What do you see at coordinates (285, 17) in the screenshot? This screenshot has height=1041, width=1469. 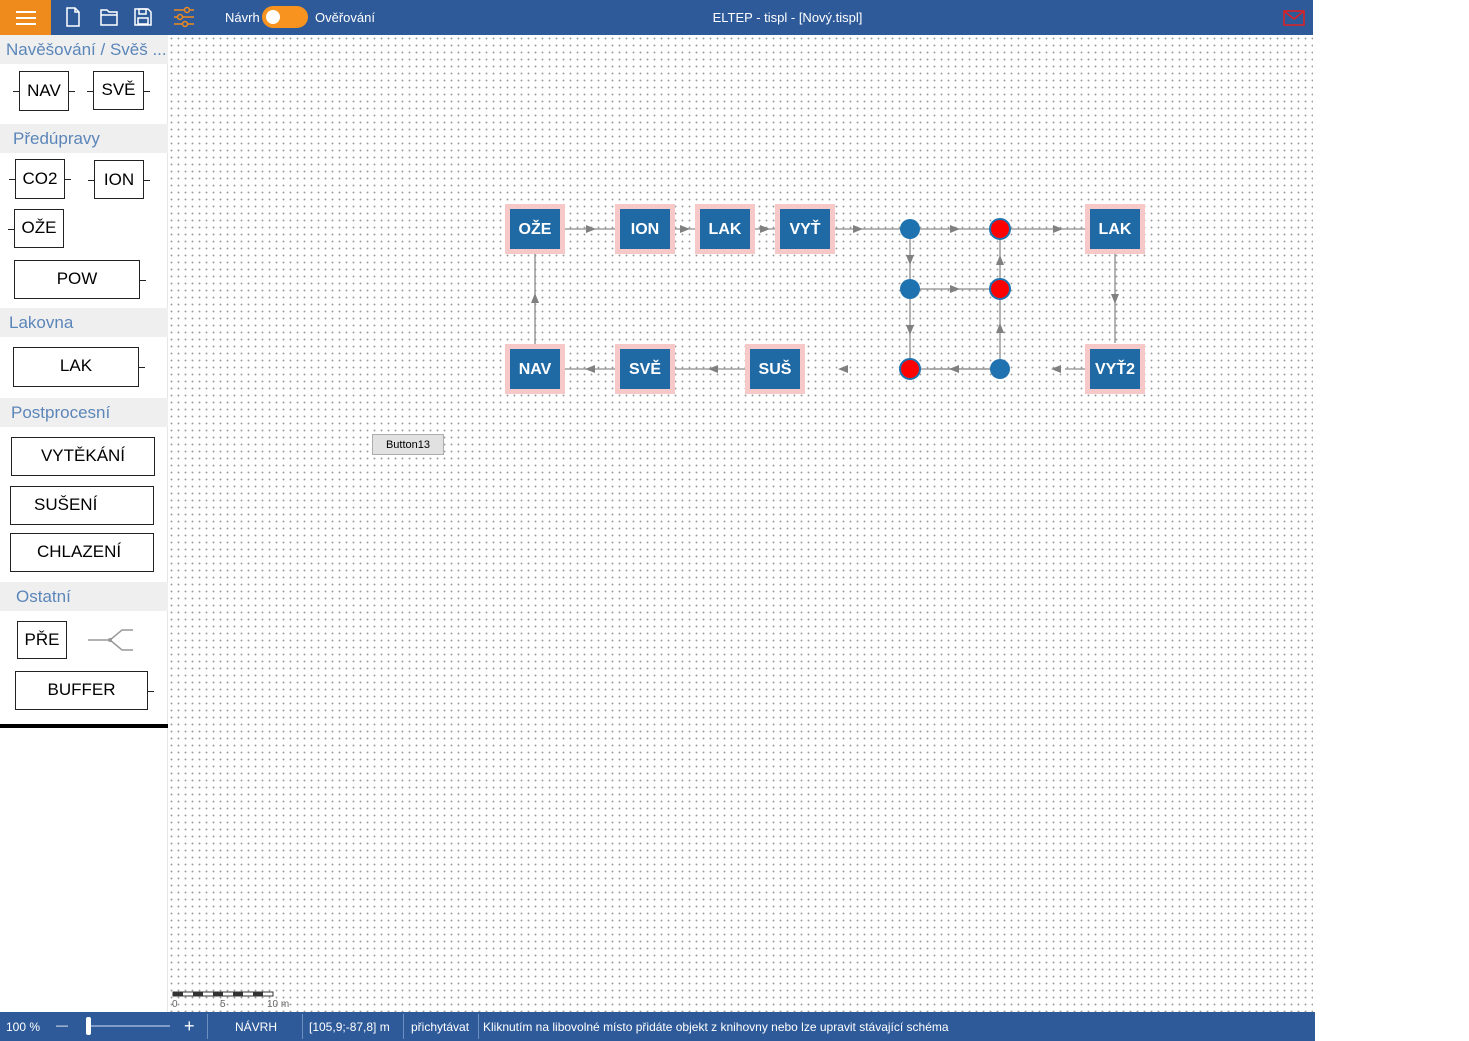 I see `mode-toggle-switch` at bounding box center [285, 17].